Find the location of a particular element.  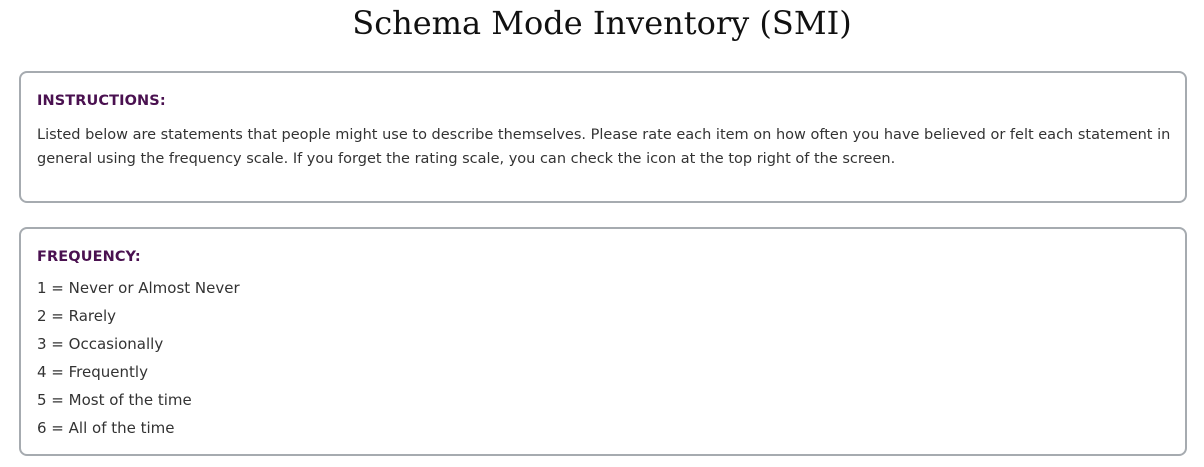

scale-item-2: 2 = Rarely is located at coordinates (77, 316).